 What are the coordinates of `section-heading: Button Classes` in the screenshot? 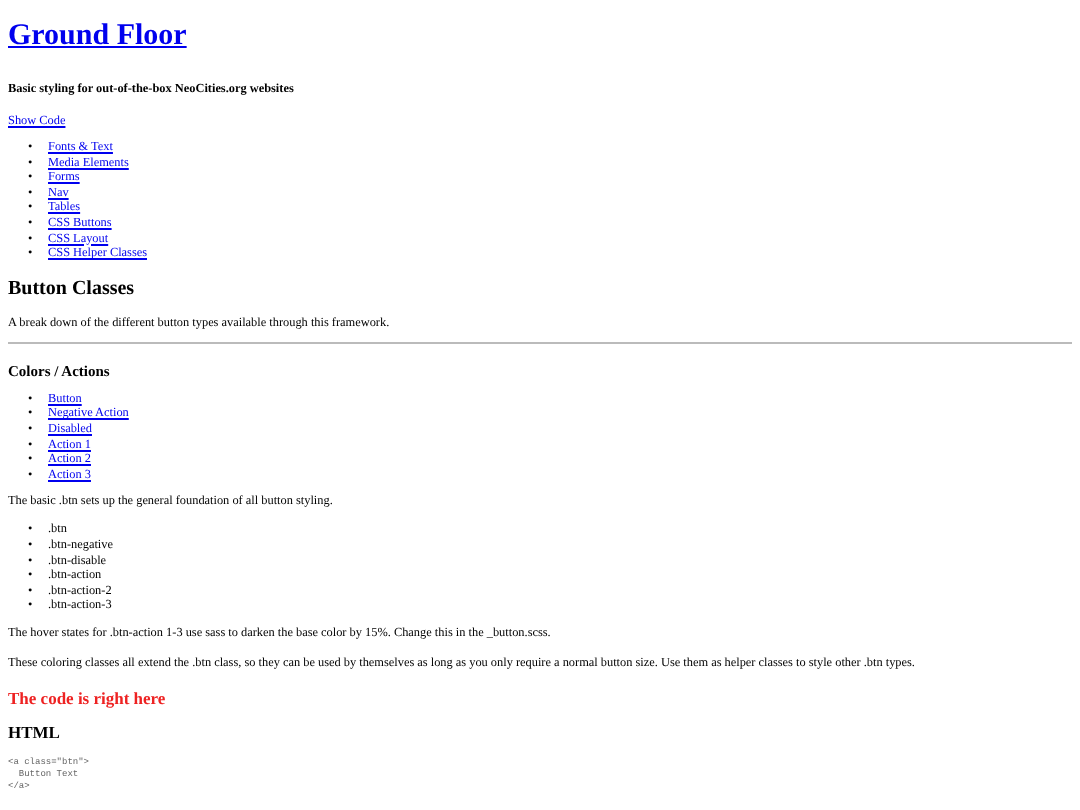 It's located at (72, 289).